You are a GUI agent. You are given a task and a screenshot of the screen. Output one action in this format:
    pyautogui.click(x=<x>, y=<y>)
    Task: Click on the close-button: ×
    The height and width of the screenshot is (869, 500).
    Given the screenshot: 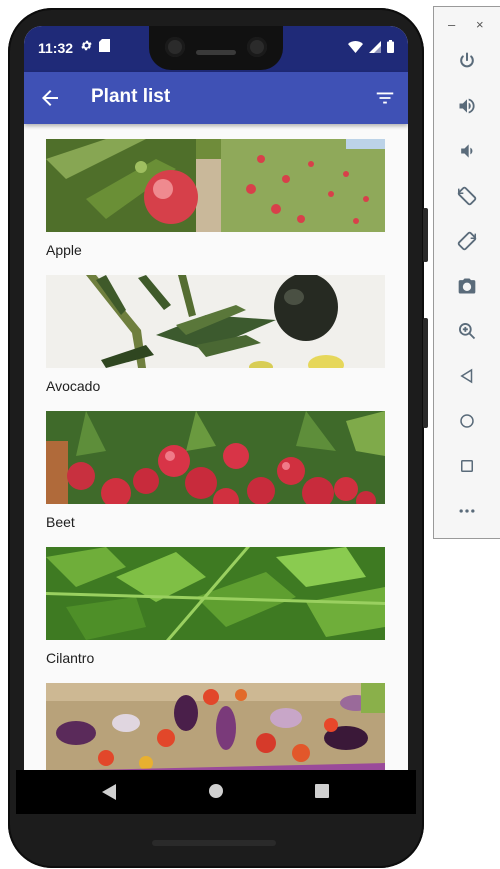 What is the action you would take?
    pyautogui.click(x=480, y=24)
    